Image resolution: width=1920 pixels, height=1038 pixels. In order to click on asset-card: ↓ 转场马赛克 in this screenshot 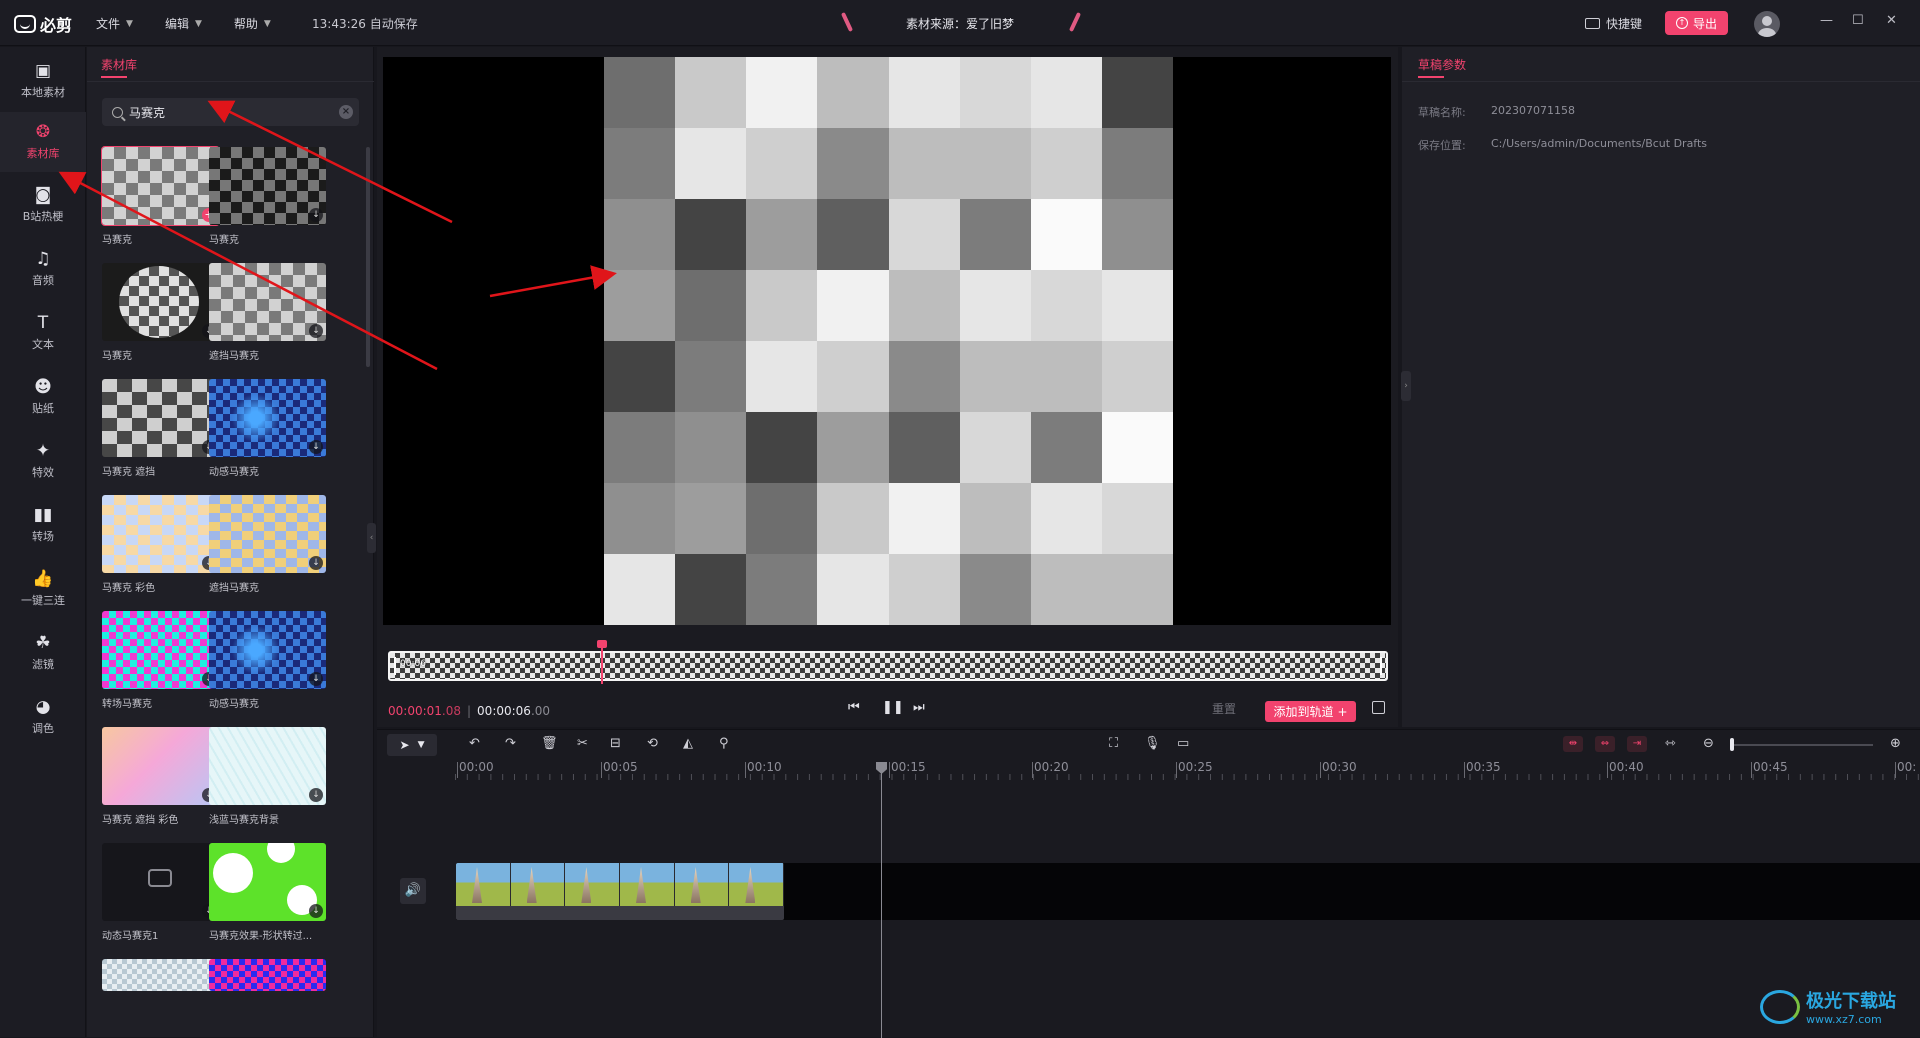, I will do `click(160, 660)`.